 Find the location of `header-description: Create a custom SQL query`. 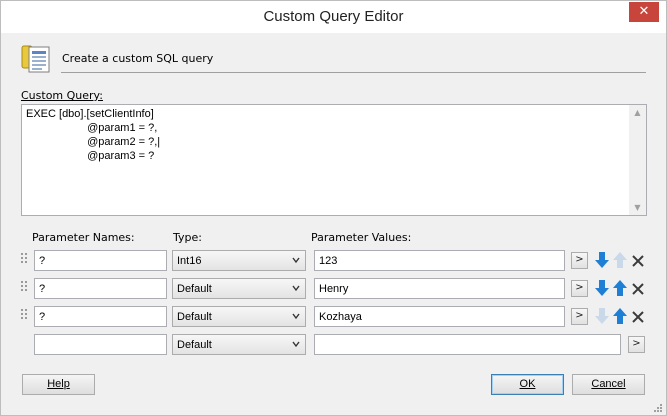

header-description: Create a custom SQL query is located at coordinates (138, 58).